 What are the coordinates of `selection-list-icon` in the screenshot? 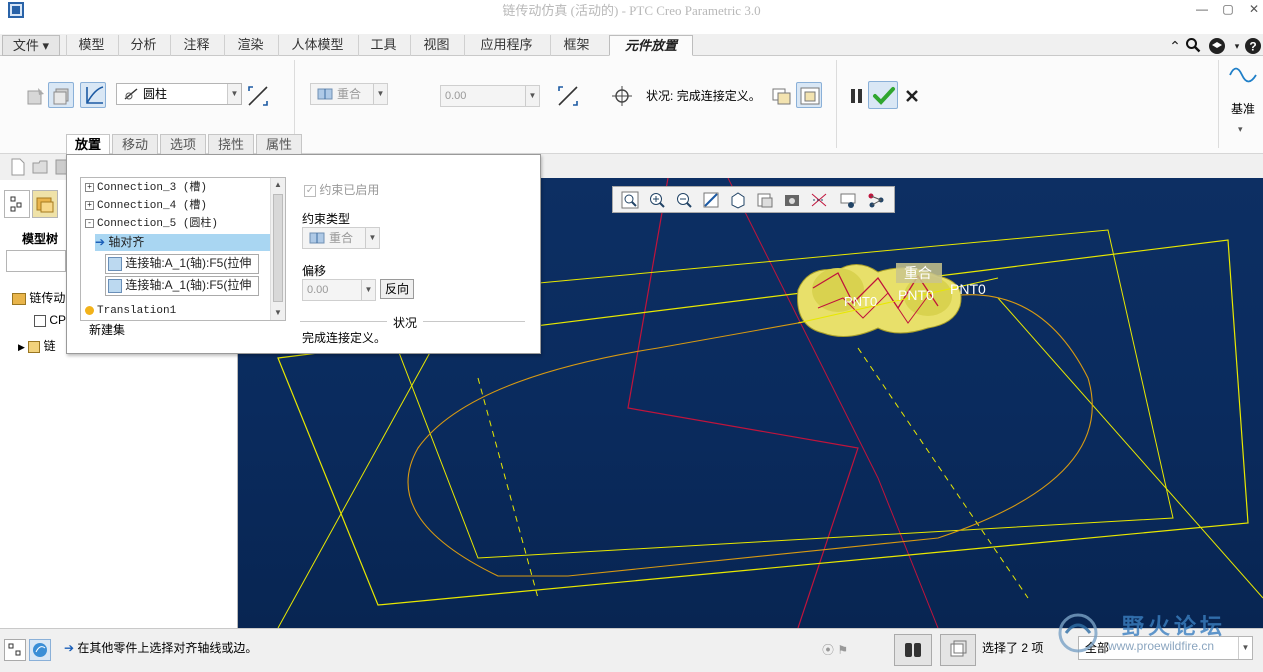 It's located at (958, 650).